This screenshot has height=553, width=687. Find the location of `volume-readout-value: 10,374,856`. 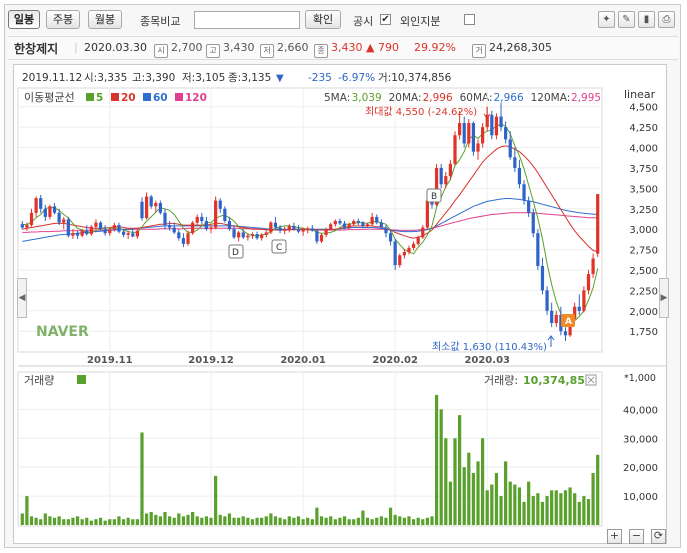

volume-readout-value: 10,374,856 is located at coordinates (558, 380).